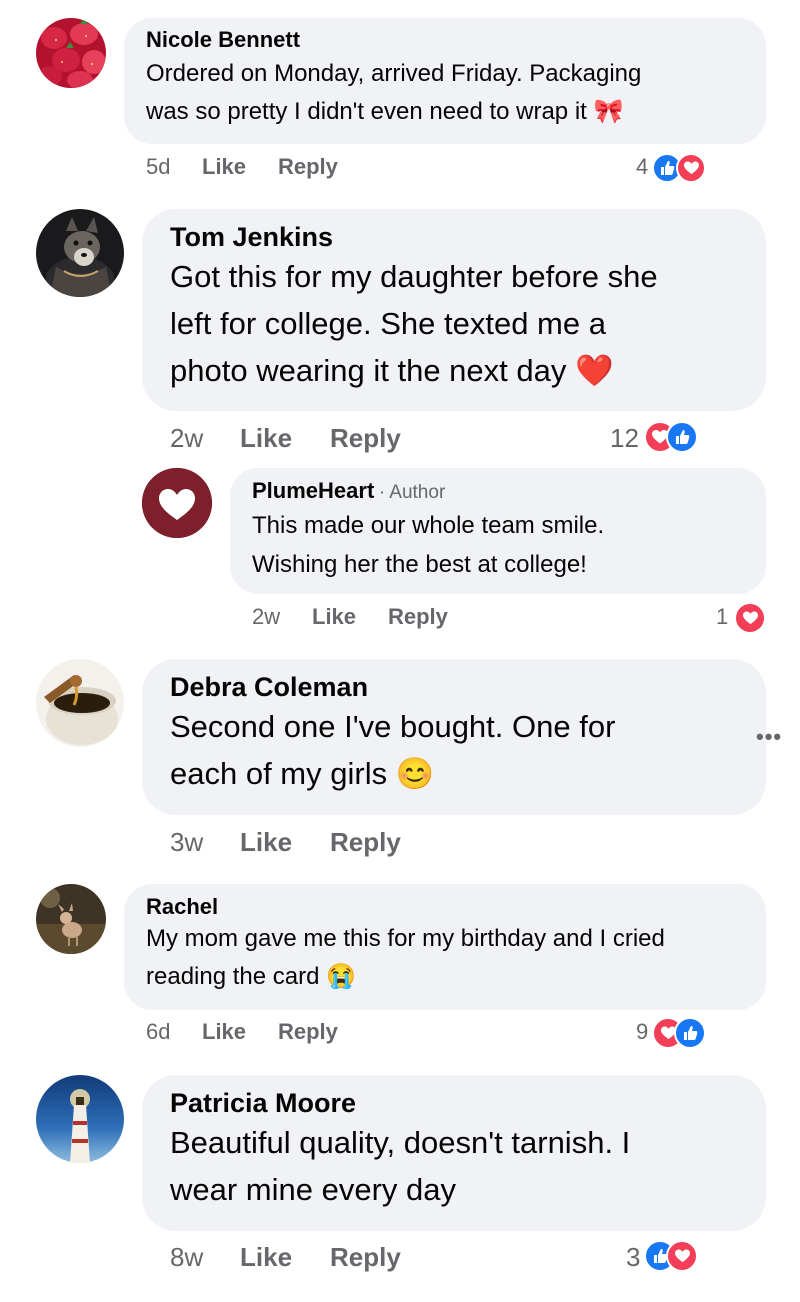  Describe the element at coordinates (412, 492) in the screenshot. I see `author-badge: · Author` at that location.